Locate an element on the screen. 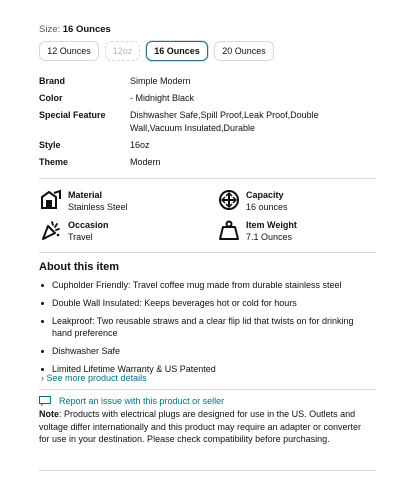 This screenshot has height=491, width=418. spec-row: Brand Simple Modern is located at coordinates (189, 81).